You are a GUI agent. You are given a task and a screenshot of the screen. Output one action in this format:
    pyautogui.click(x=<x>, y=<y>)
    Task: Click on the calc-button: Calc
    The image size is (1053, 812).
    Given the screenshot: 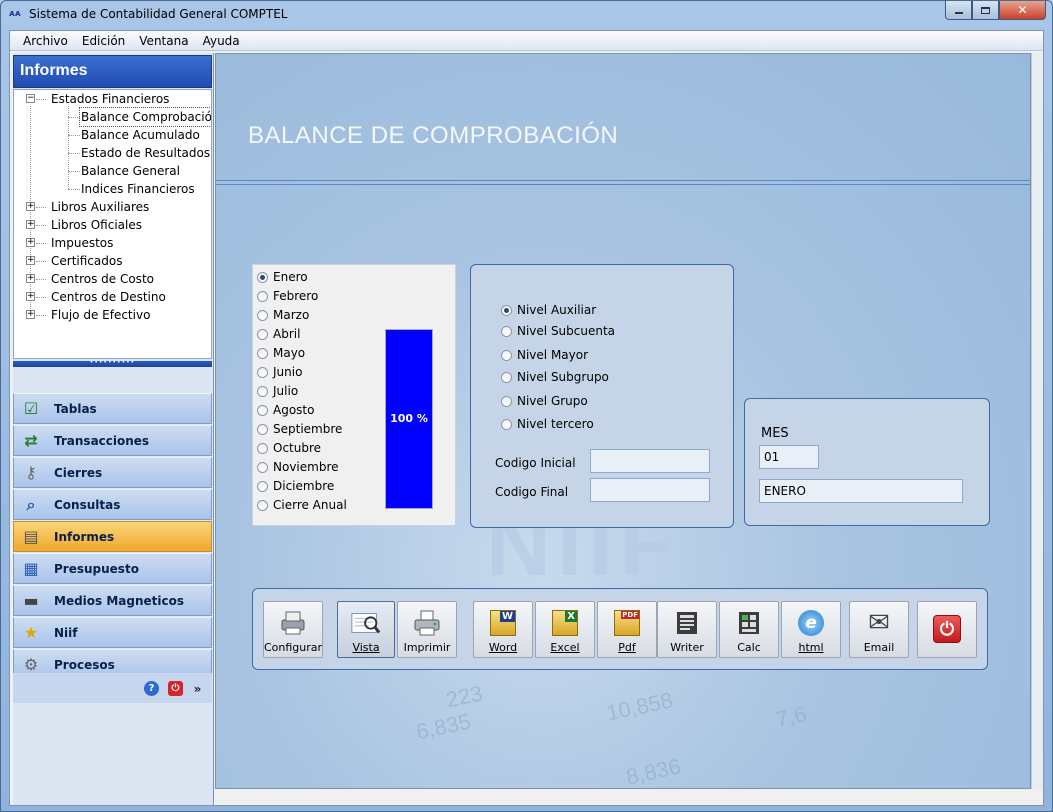 What is the action you would take?
    pyautogui.click(x=749, y=629)
    